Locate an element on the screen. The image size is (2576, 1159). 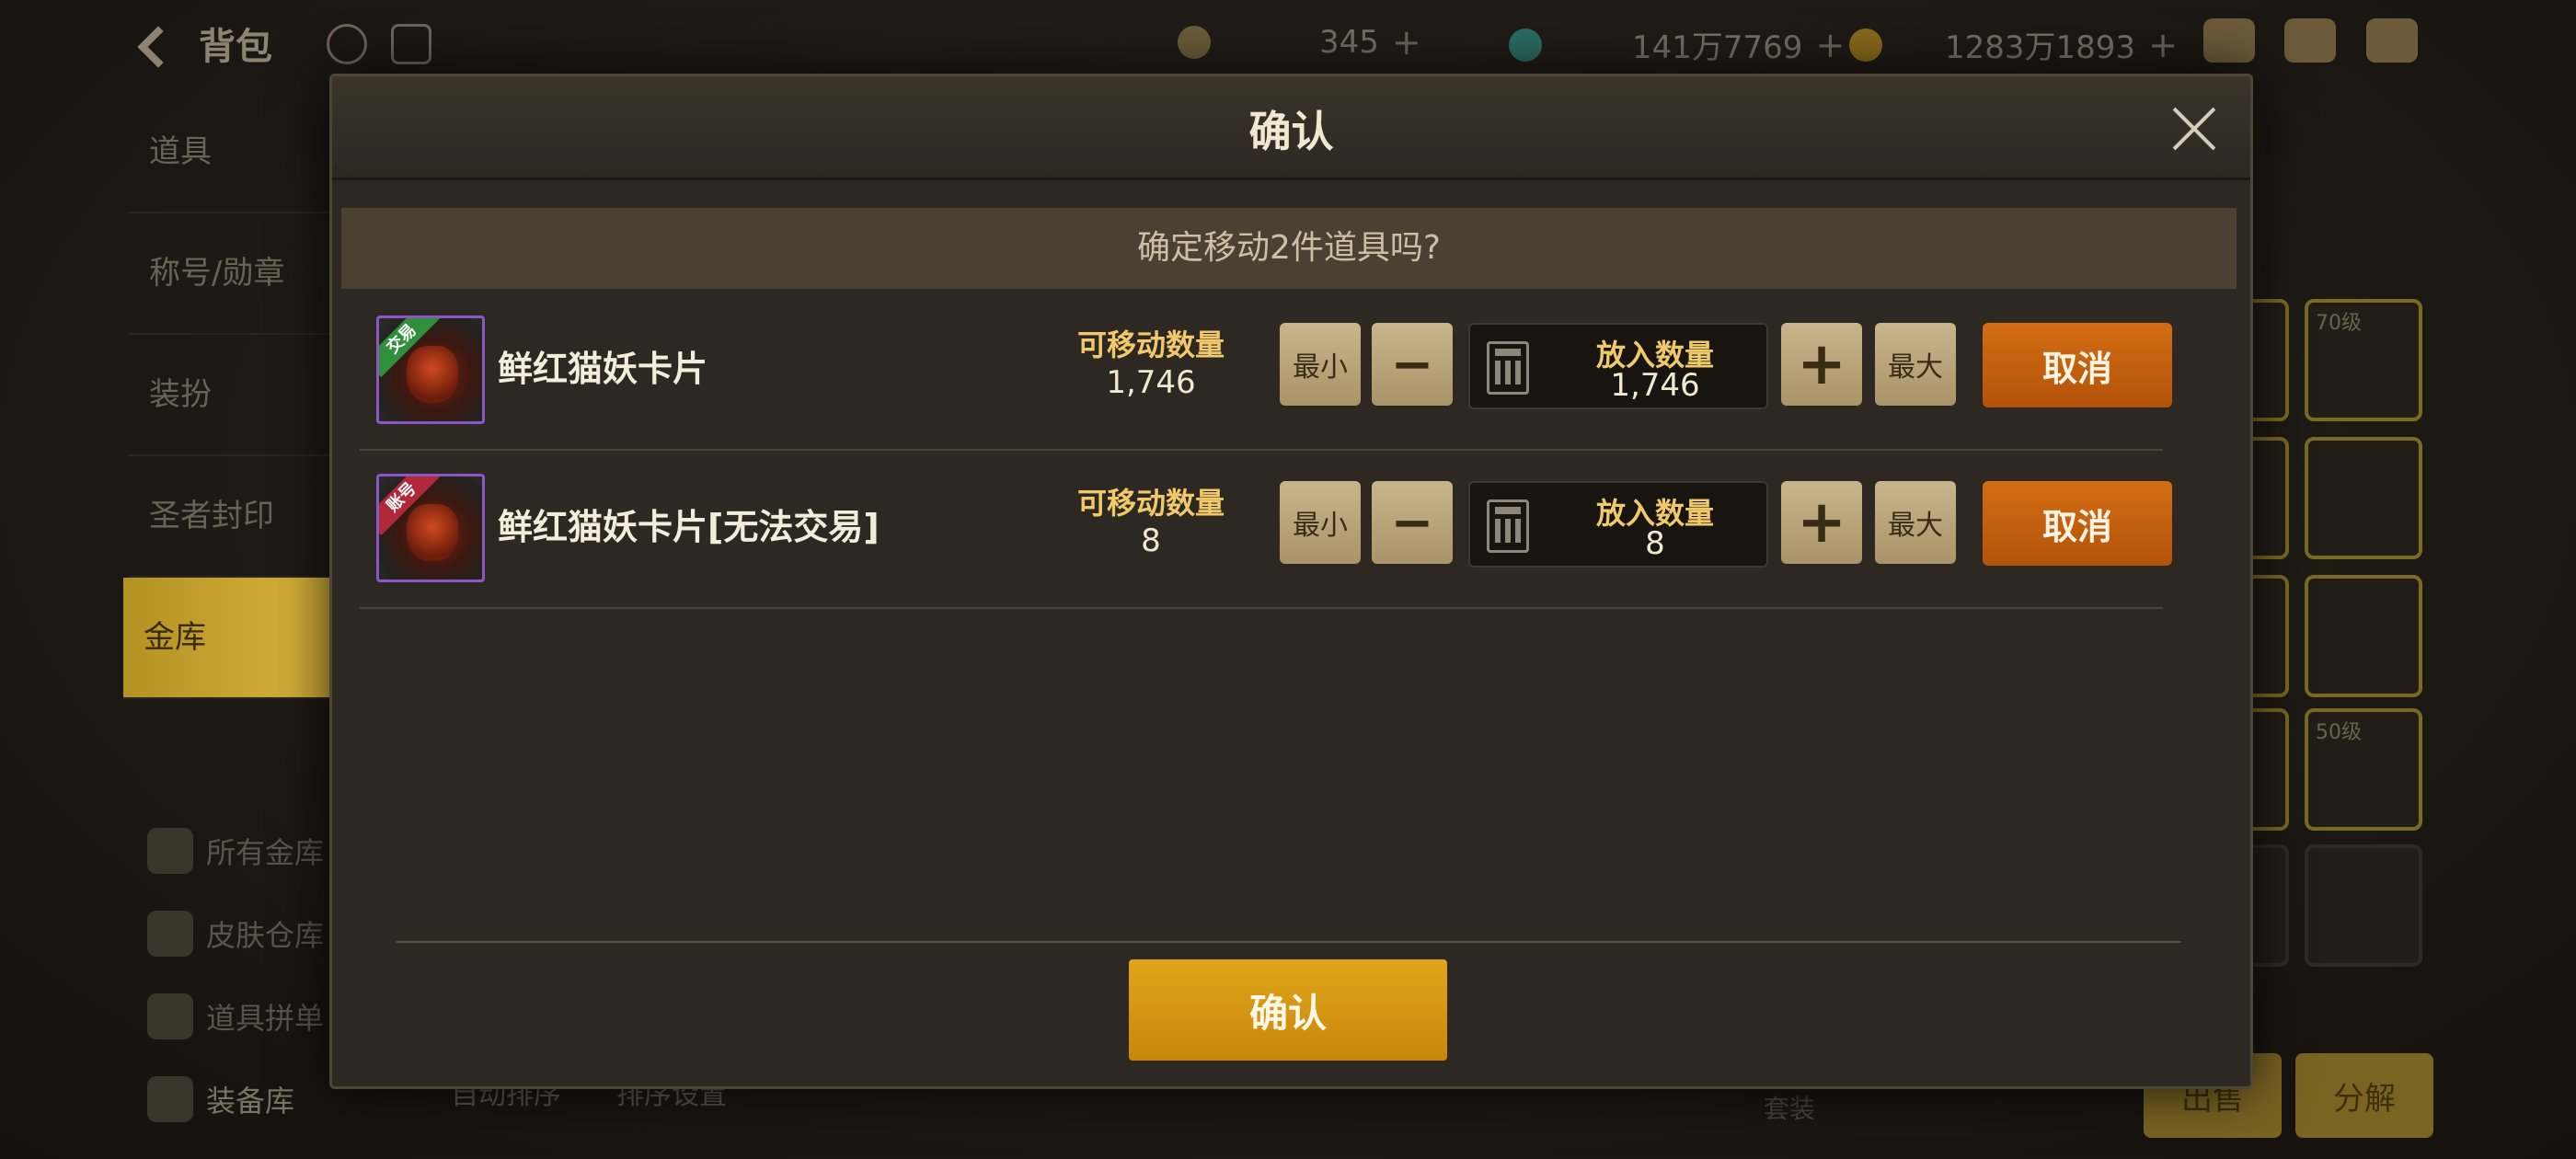
sub-item-equipment-vault: 装备库 is located at coordinates (235, 1099).